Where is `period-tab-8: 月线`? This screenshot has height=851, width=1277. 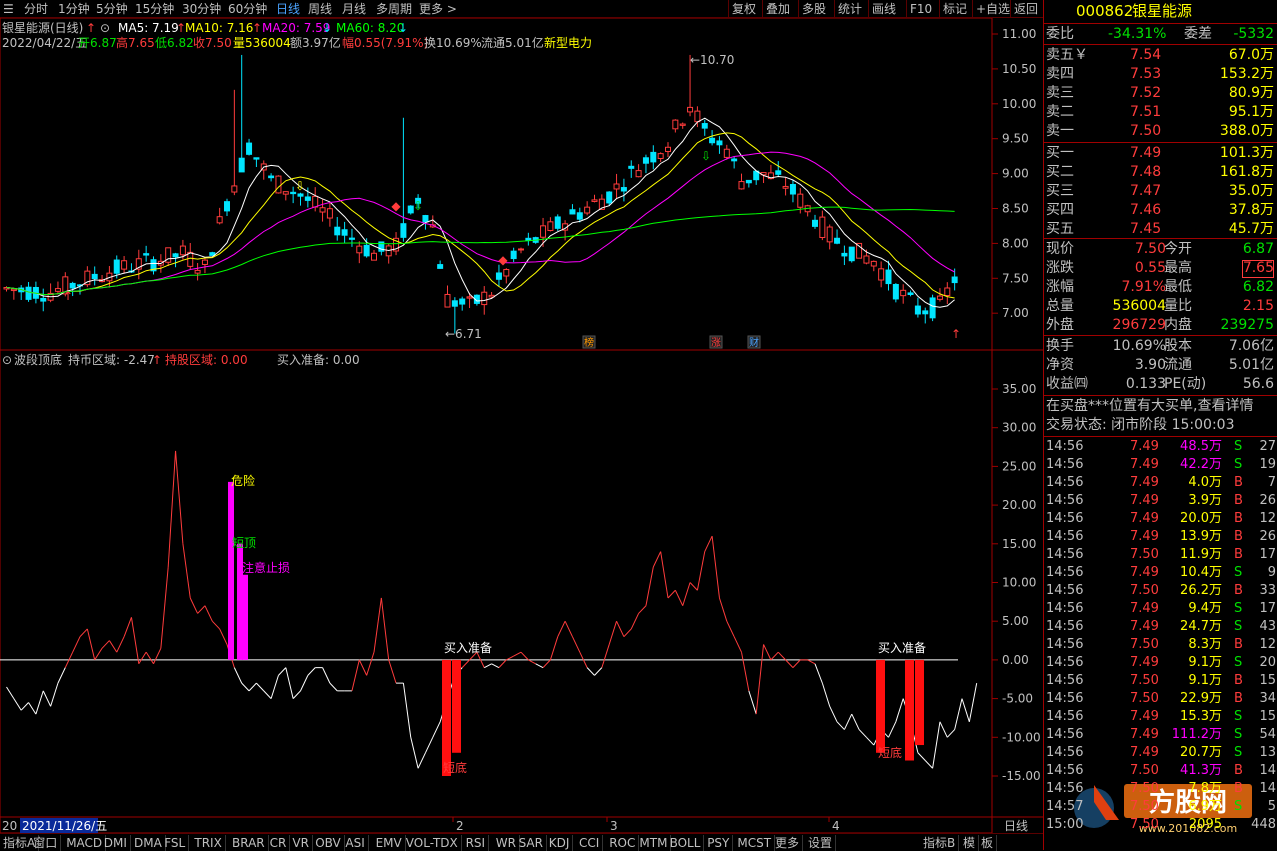
period-tab-8: 月线 is located at coordinates (354, 9).